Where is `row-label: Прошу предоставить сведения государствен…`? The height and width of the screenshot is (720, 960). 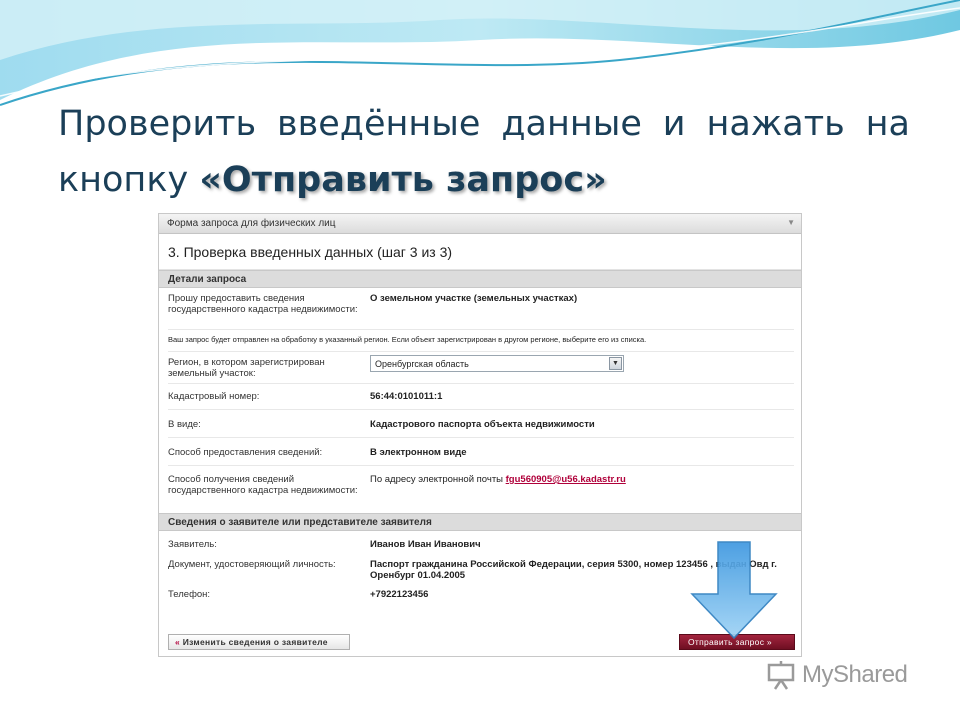
row-label: Прошу предоставить сведения государствен… is located at coordinates (263, 304).